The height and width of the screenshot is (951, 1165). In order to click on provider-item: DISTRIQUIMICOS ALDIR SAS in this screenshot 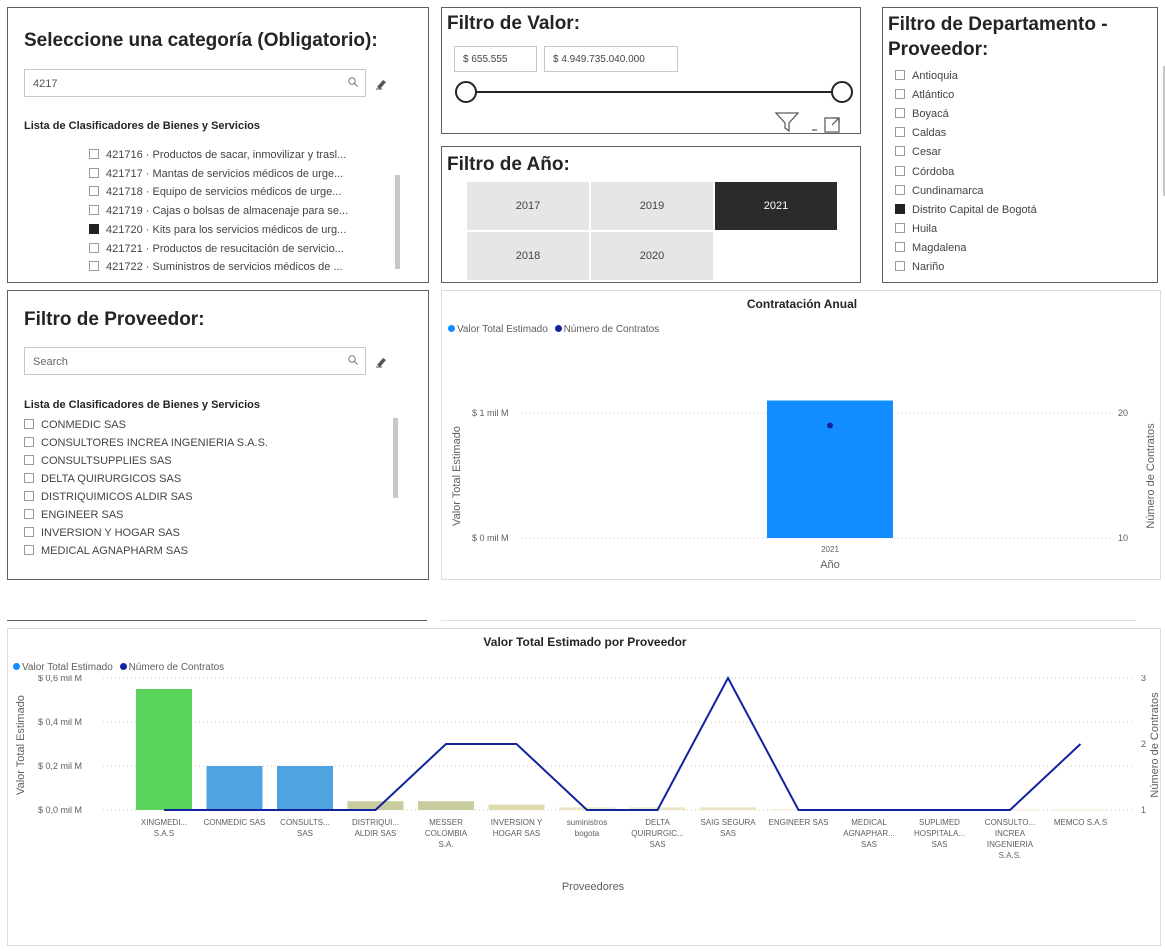, I will do `click(108, 497)`.